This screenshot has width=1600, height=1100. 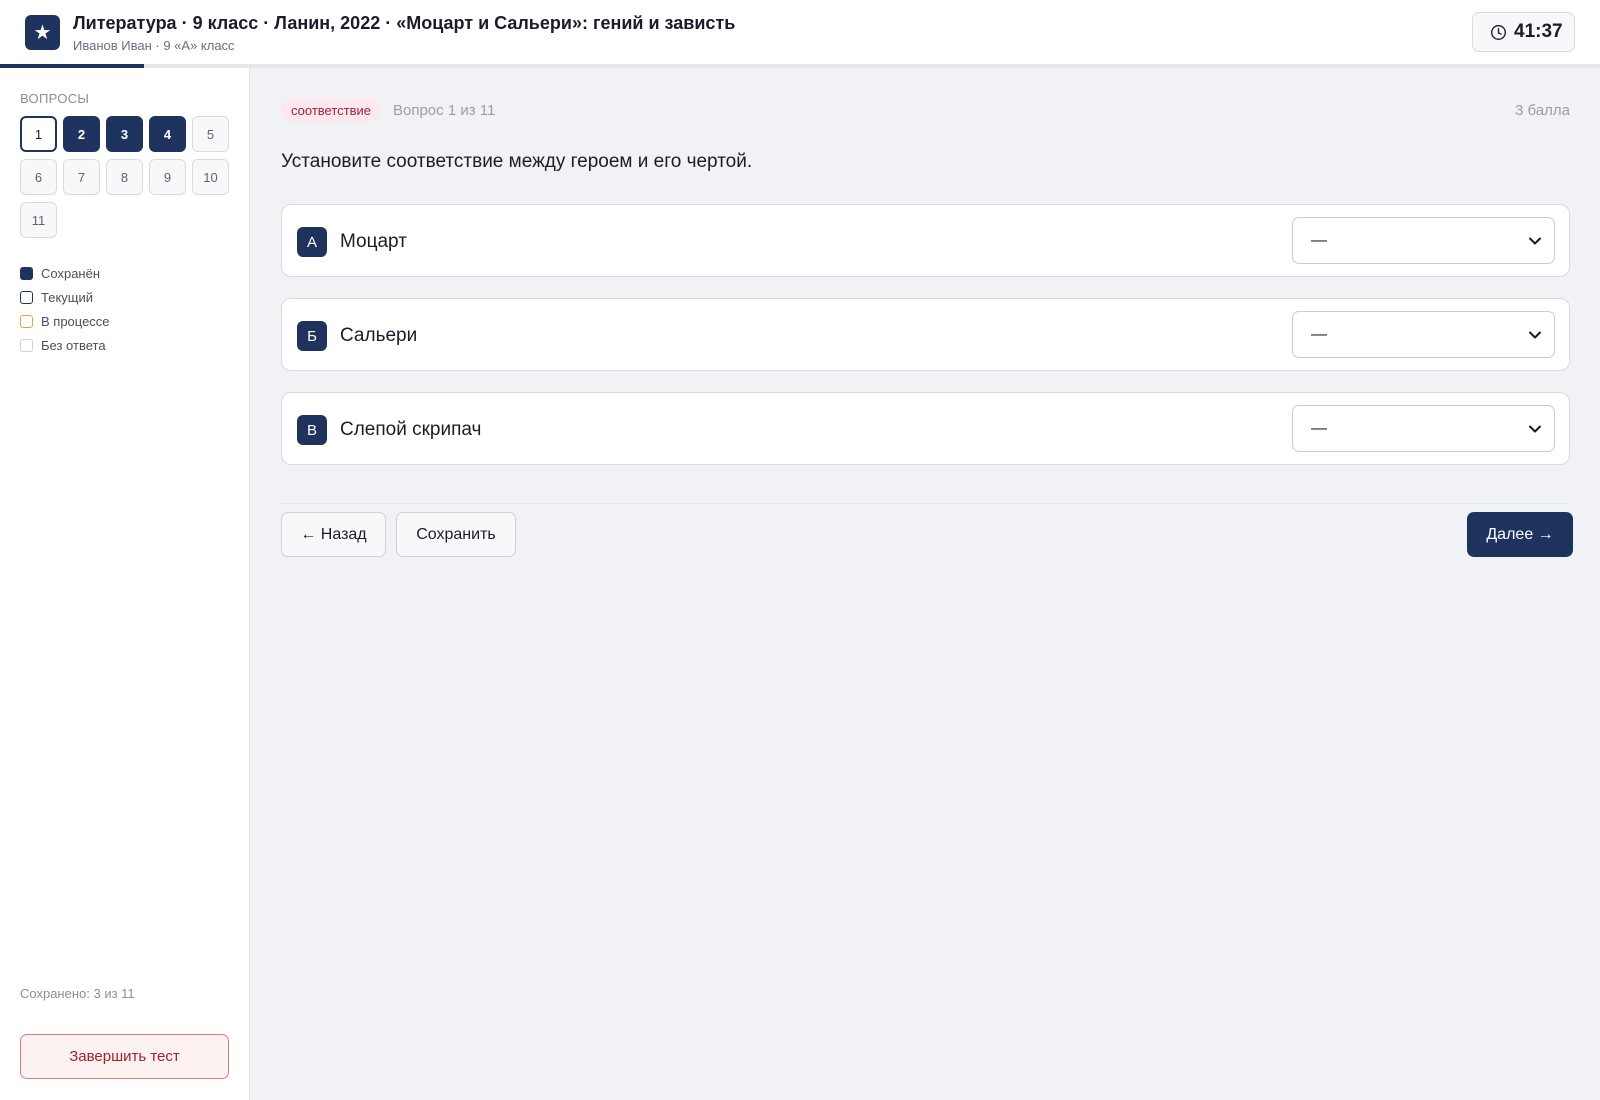 What do you see at coordinates (312, 242) in the screenshot?
I see `row-letter: А` at bounding box center [312, 242].